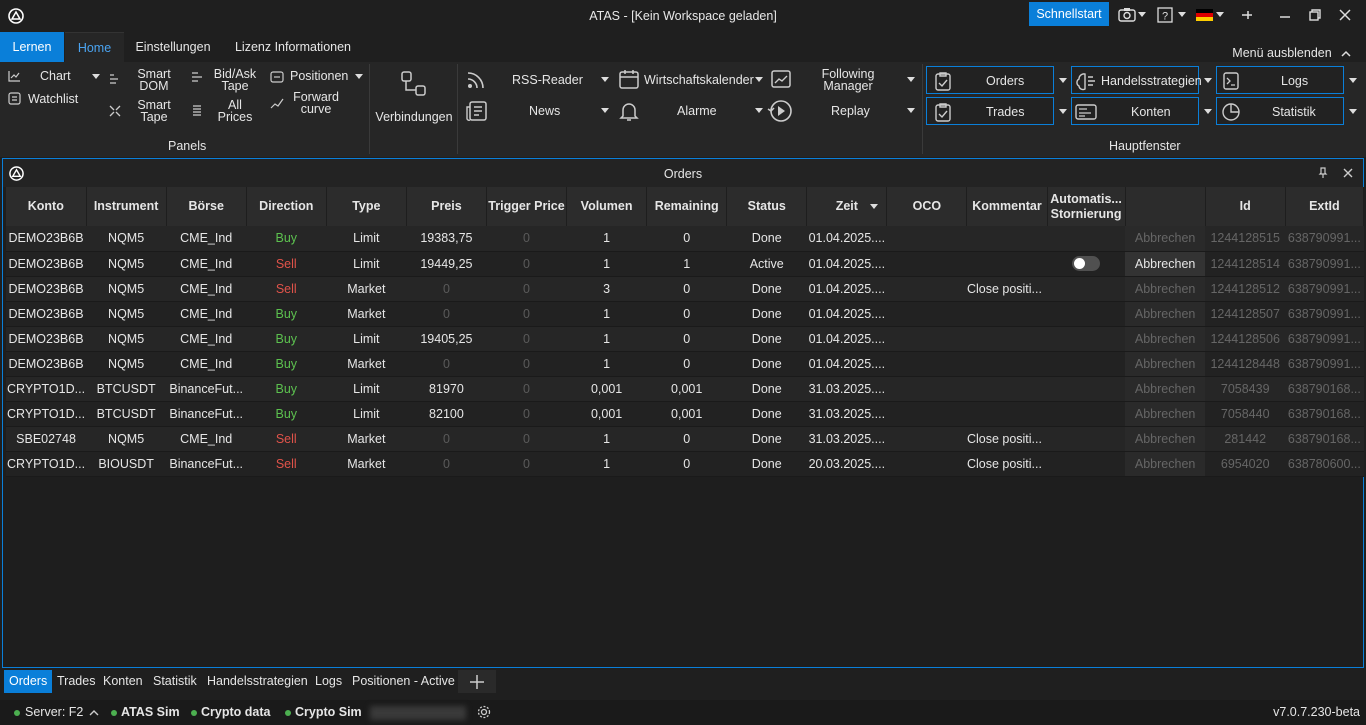 The width and height of the screenshot is (1366, 725). Describe the element at coordinates (1245, 206) in the screenshot. I see `column-header-id: Id` at that location.